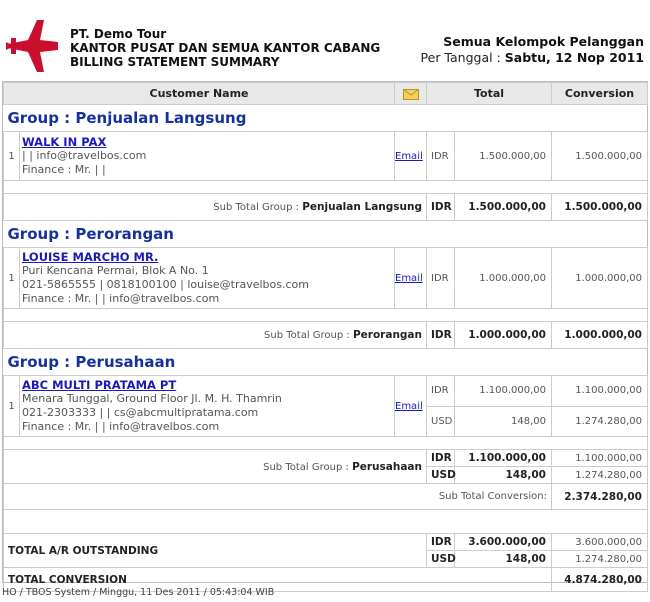  I want to click on group-row: Group : Perusahaan, so click(325, 362).